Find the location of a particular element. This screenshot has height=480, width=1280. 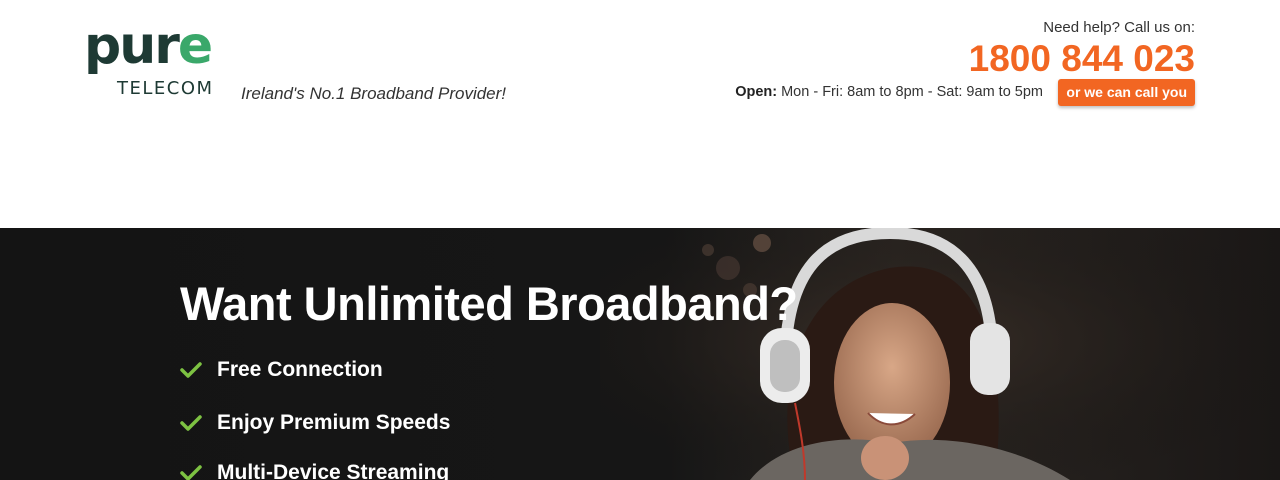

feature-item: Free Connection is located at coordinates (281, 370).